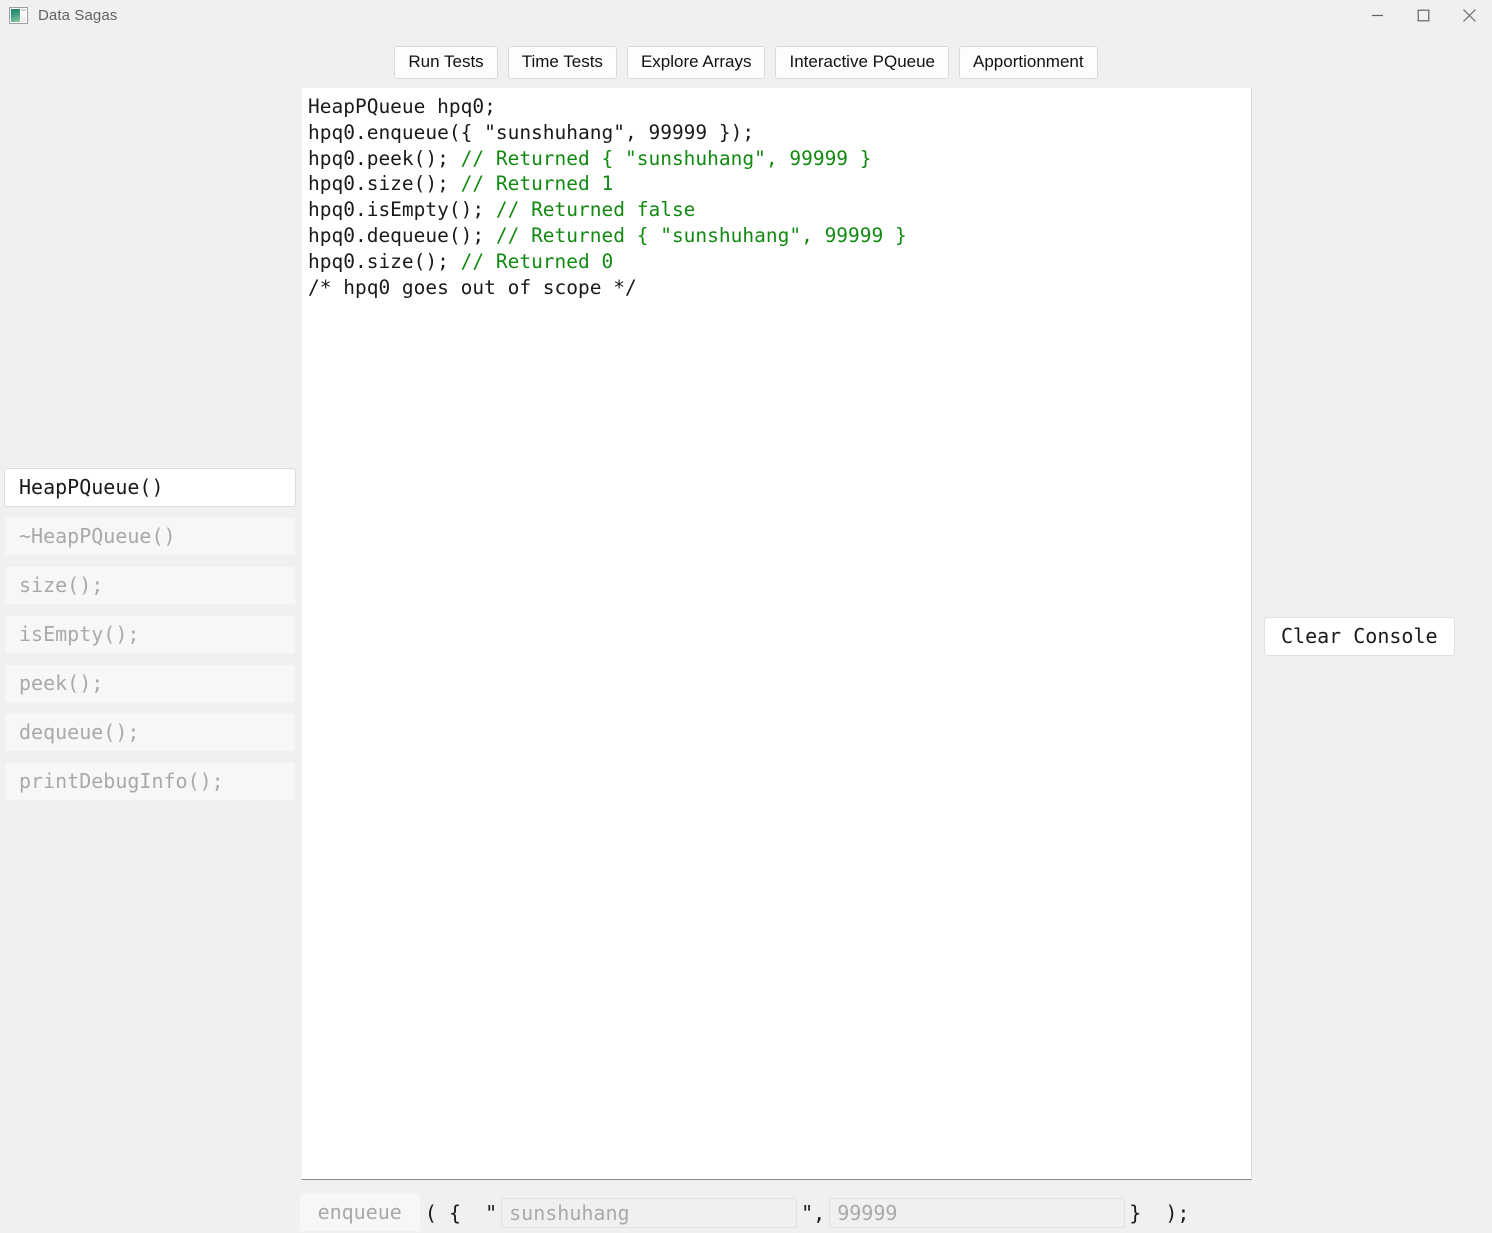 The height and width of the screenshot is (1233, 1492). I want to click on console-code: hpq0.isEmpty();, so click(402, 210).